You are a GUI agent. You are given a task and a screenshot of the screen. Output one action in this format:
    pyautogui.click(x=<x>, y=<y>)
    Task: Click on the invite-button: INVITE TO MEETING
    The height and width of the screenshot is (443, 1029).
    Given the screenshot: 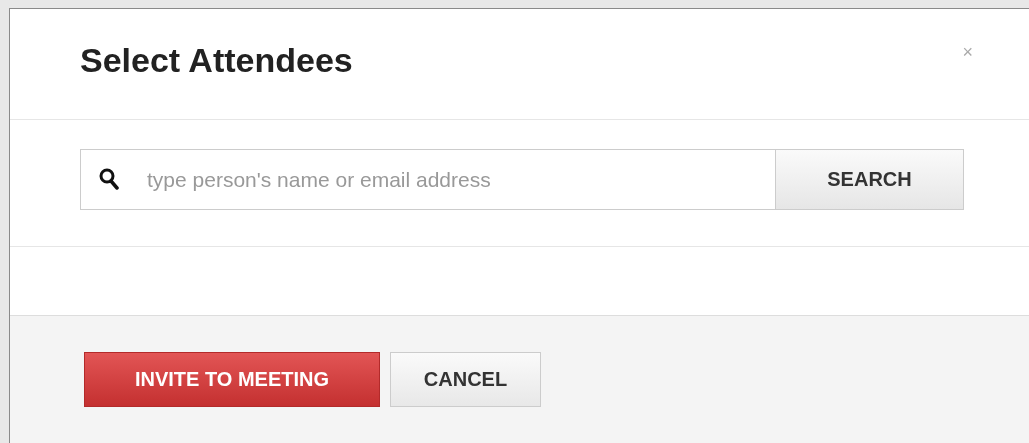 What is the action you would take?
    pyautogui.click(x=232, y=379)
    